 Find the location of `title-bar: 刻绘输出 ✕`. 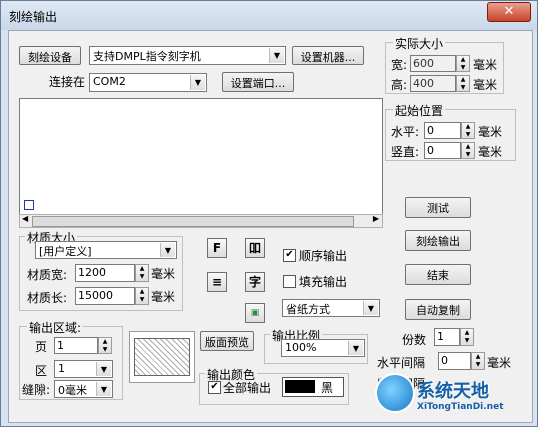

title-bar: 刻绘输出 ✕ is located at coordinates (269, 15).